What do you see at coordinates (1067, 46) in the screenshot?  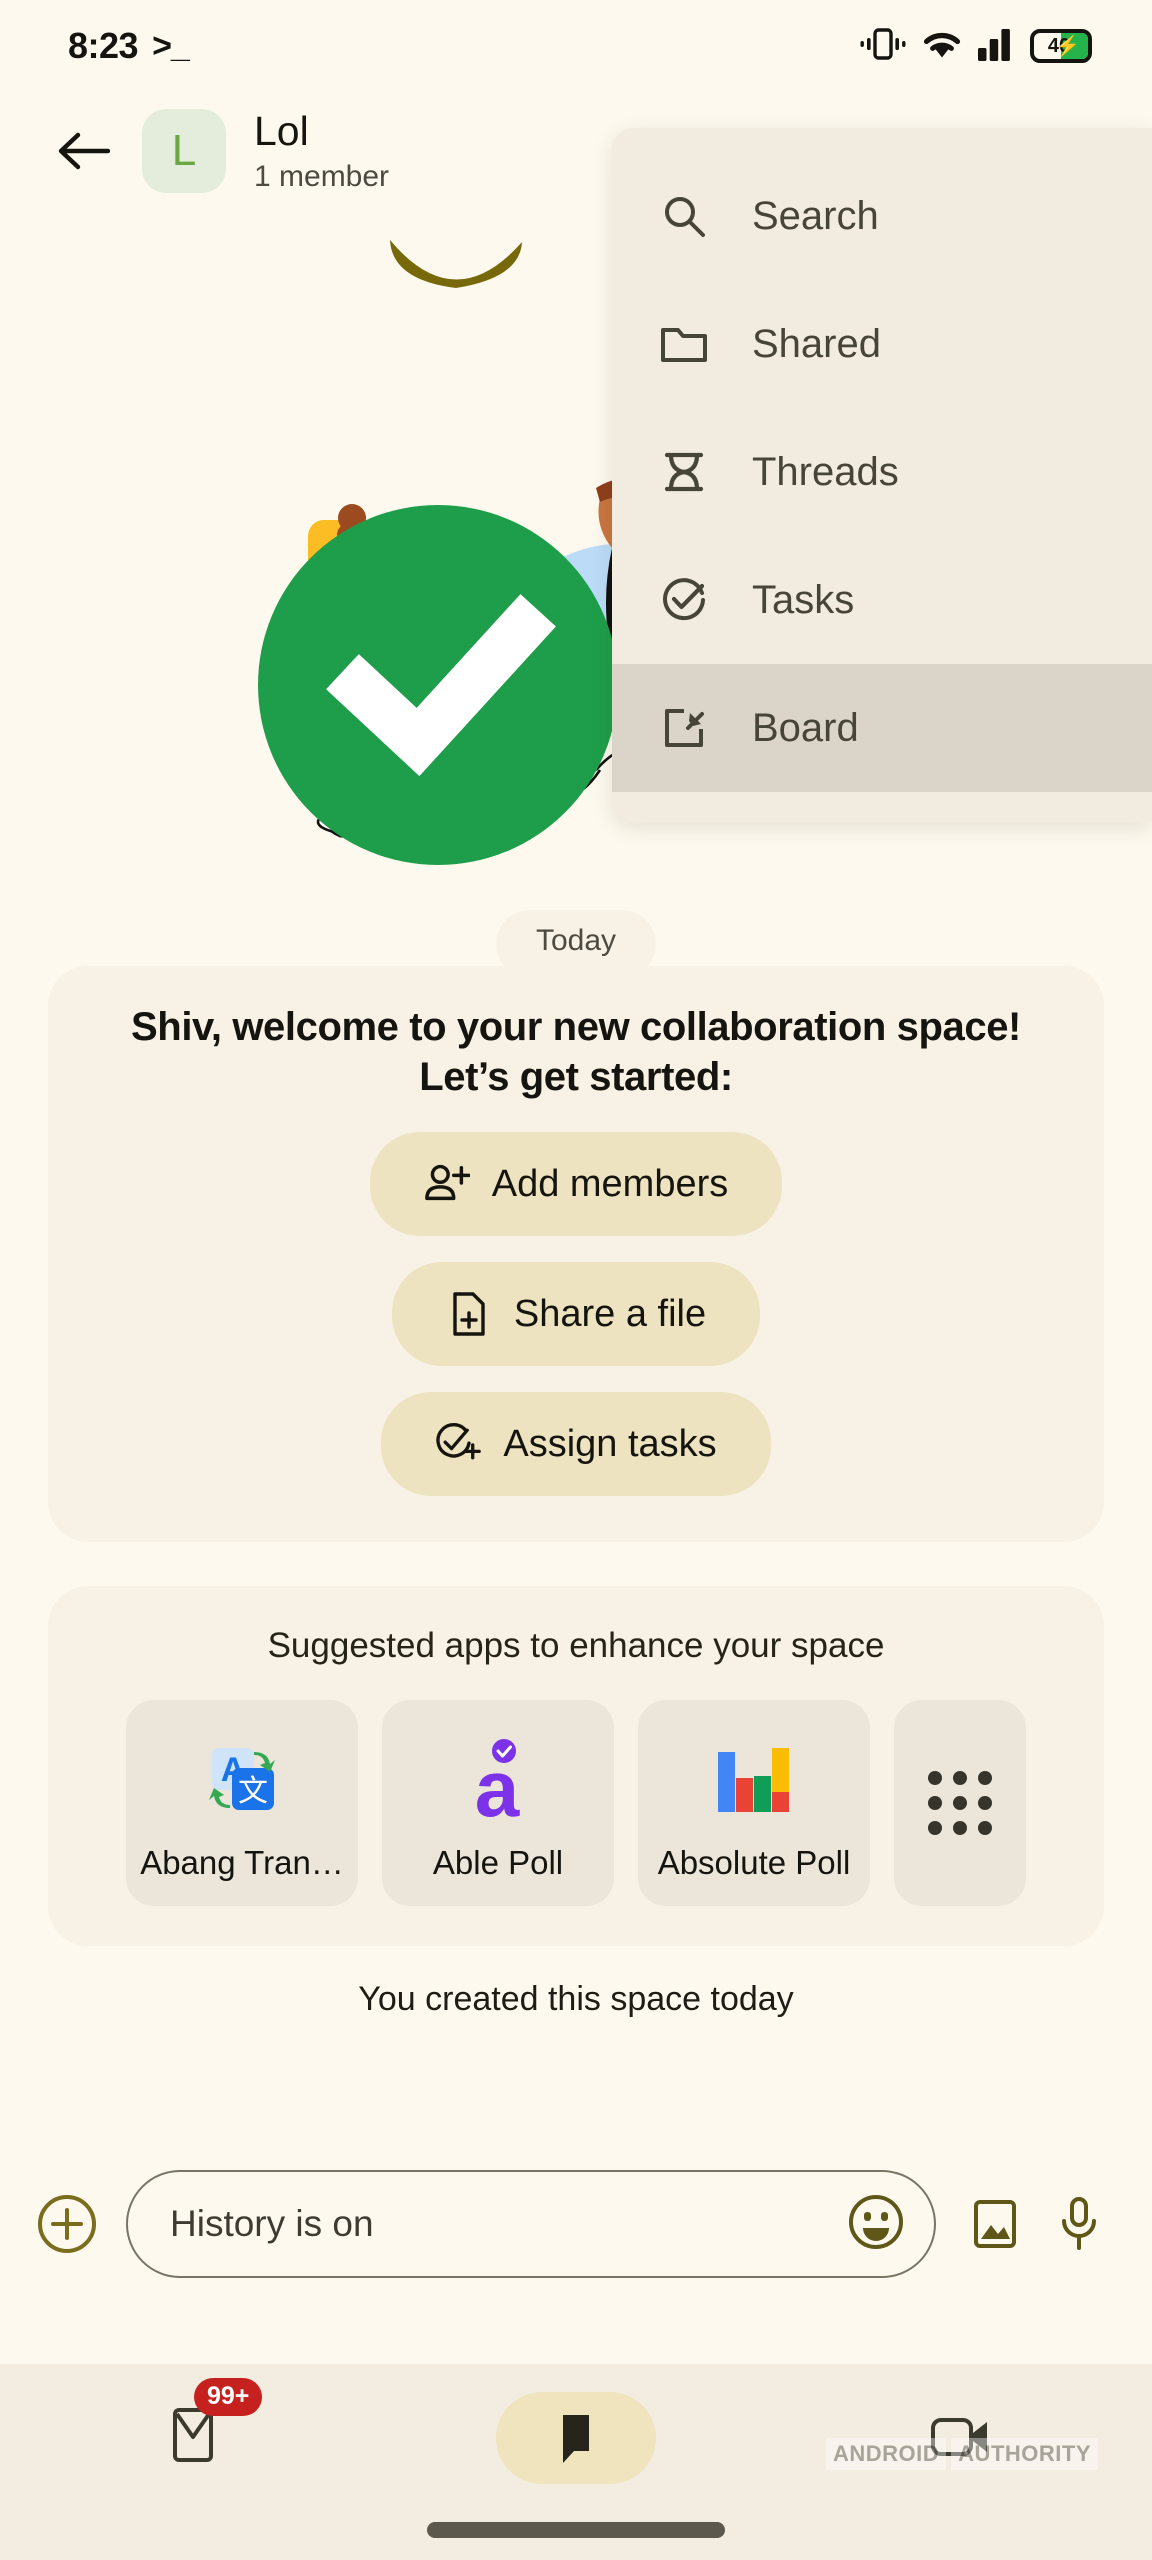 I see `charging-bolt-icon: ⚡` at bounding box center [1067, 46].